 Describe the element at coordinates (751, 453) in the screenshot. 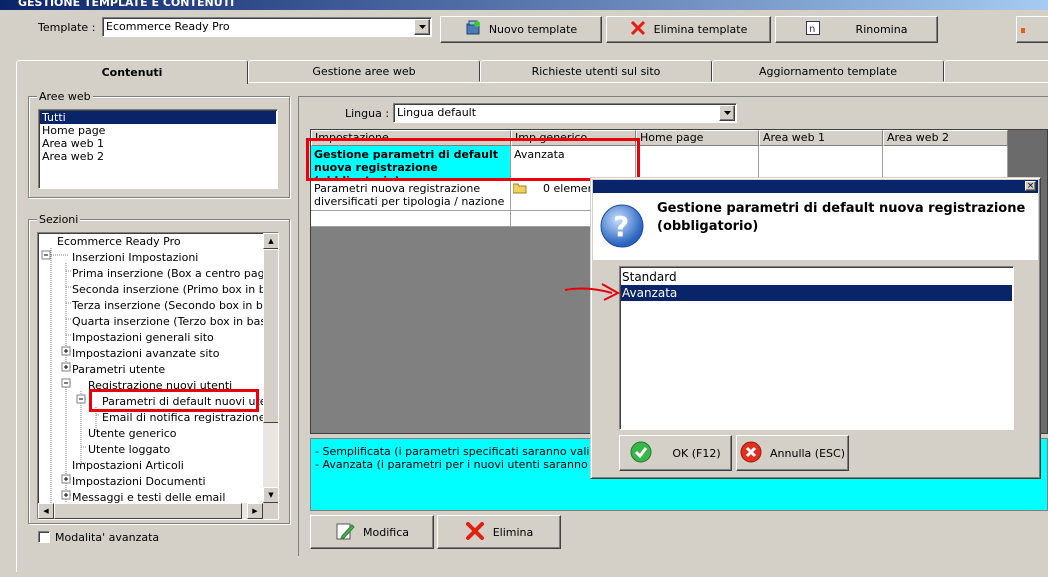

I see `cancel-icon` at that location.